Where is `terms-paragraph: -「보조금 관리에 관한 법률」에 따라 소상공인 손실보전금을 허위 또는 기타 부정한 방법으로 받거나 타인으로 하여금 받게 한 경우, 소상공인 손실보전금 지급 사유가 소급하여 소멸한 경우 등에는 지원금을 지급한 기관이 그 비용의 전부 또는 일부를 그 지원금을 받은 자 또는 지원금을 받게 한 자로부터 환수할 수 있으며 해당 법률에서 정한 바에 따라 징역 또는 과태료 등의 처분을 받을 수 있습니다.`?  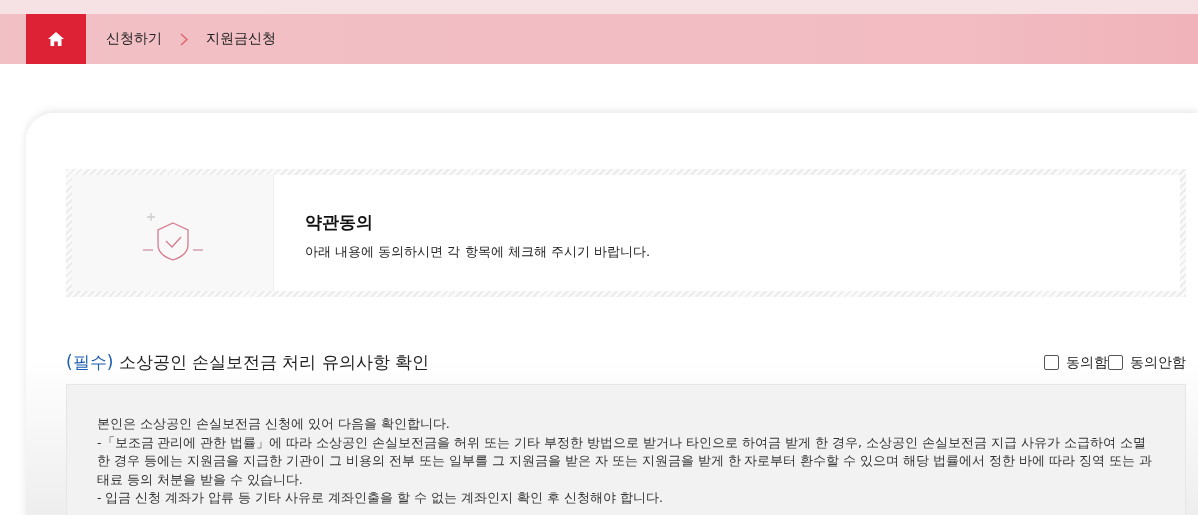 terms-paragraph: -「보조금 관리에 관한 법률」에 따라 소상공인 손실보전금을 허위 또는 기타 부정한 방법으로 받거나 타인으로 하여금 받게 한 경우, 소상공인 손실보전금 지급 사유가 소급하여 소멸한 경우 등에는 지원금을 지급한 기관이 그 비용의 전부 또는 일부를 그 지원금을 받은 자 또는 지원금을 받게 한 자로부터 환수할 수 있으며 해당 법률에서 정한 바에 따라 징역 또는 과태료 등의 처분을 받을 수 있습니다. is located at coordinates (625, 461).